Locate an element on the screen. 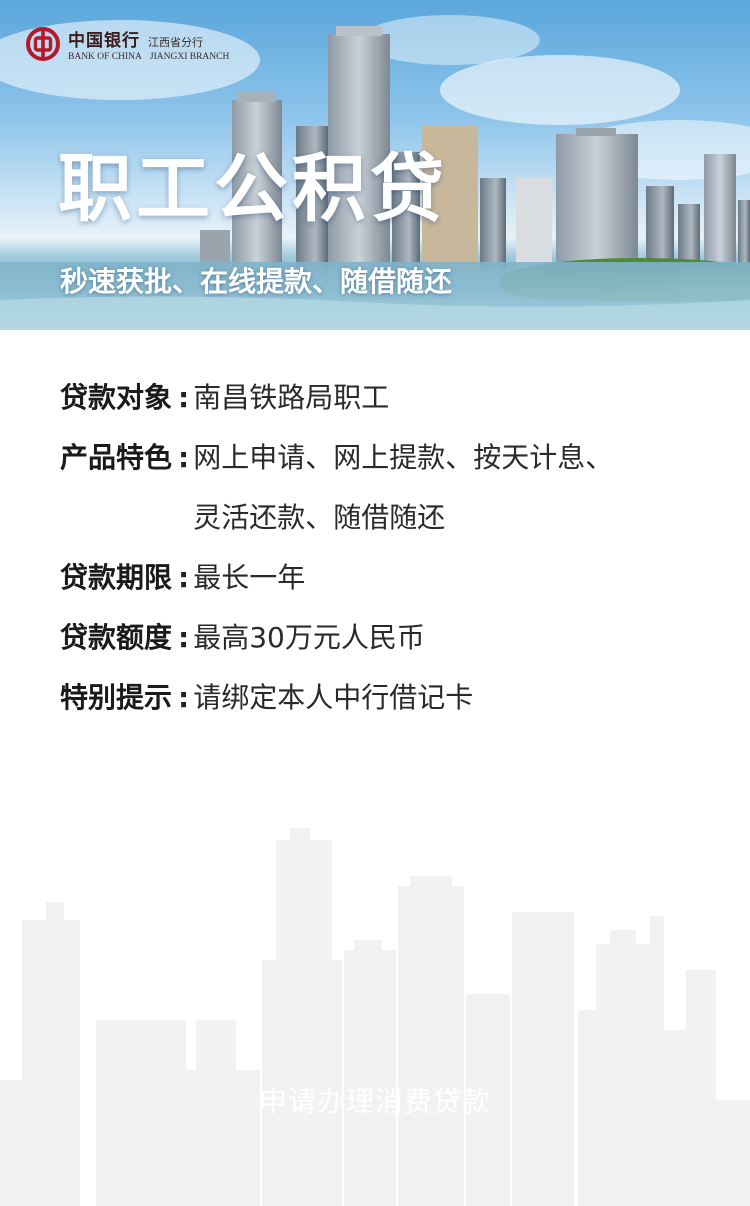  banner-title: 职工公积贷 is located at coordinates (253, 189).